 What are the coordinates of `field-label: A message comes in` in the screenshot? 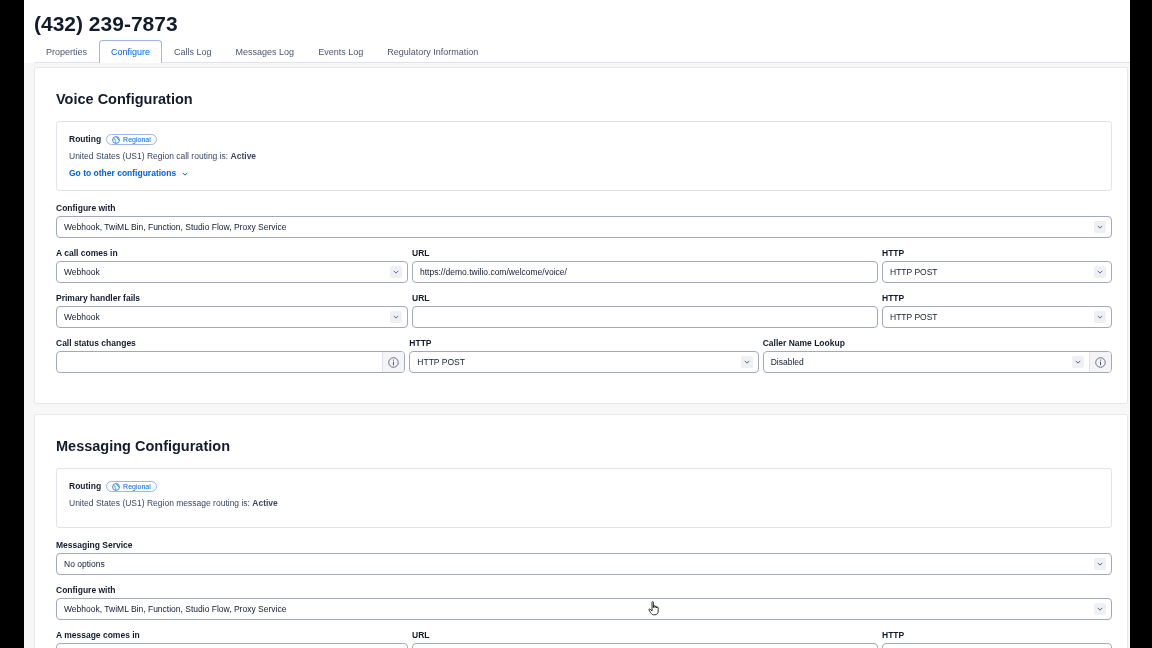 It's located at (98, 635).